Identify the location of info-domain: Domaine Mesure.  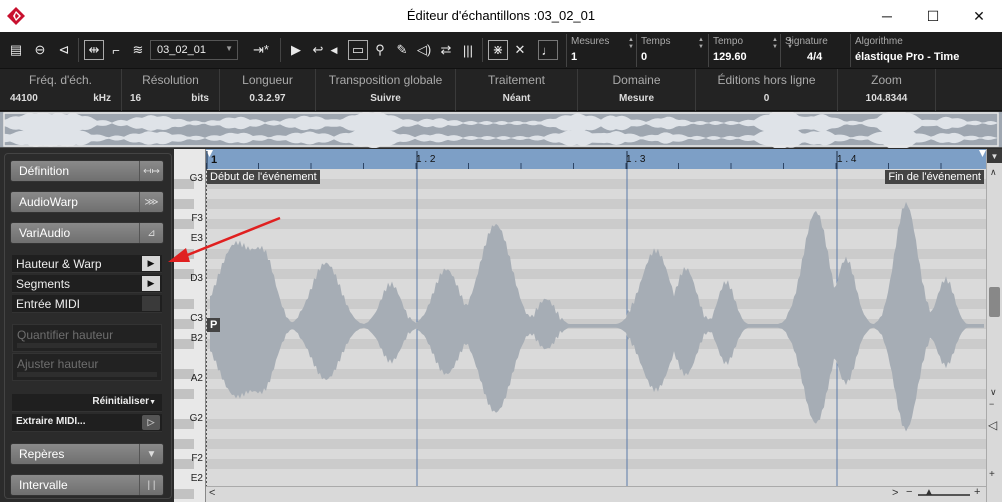
(637, 90).